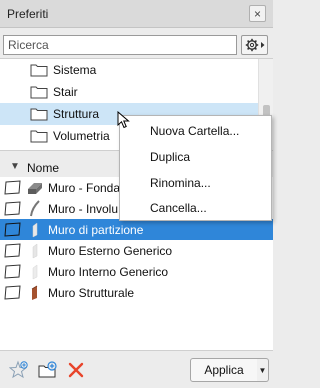 The width and height of the screenshot is (320, 388). I want to click on list-item-label: Muro - Involu, so click(83, 209).